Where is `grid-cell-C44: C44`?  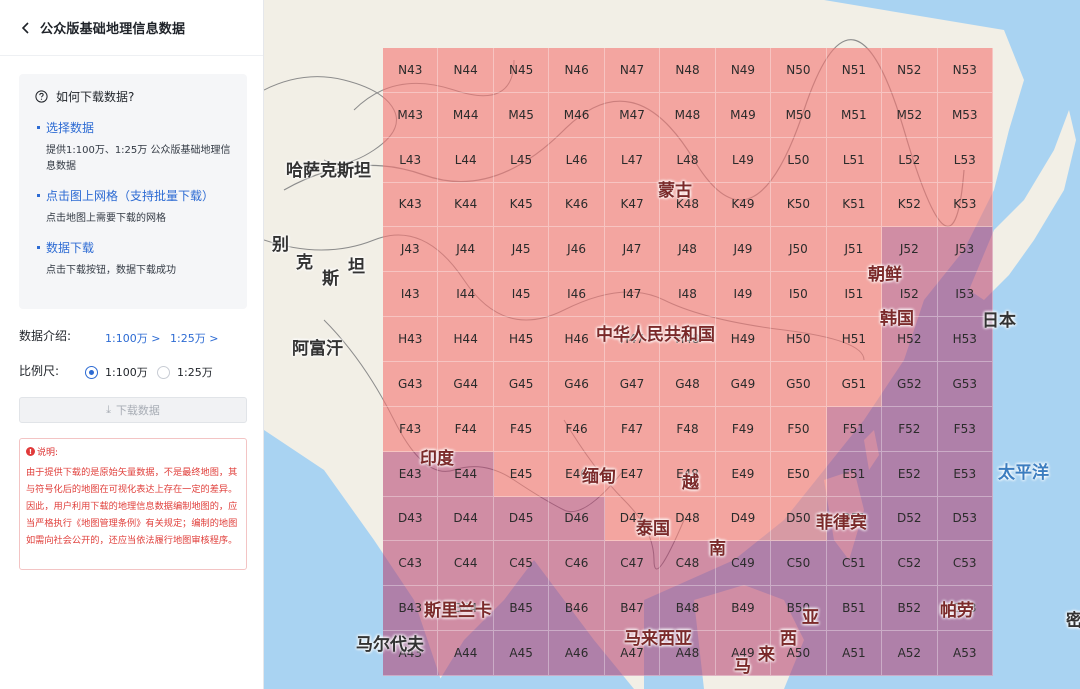
grid-cell-C44: C44 is located at coordinates (466, 564).